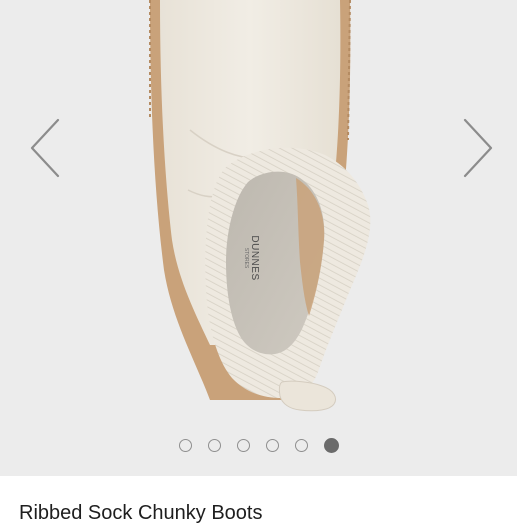 This screenshot has width=517, height=525. What do you see at coordinates (258, 445) in the screenshot?
I see `gallery-pagination` at bounding box center [258, 445].